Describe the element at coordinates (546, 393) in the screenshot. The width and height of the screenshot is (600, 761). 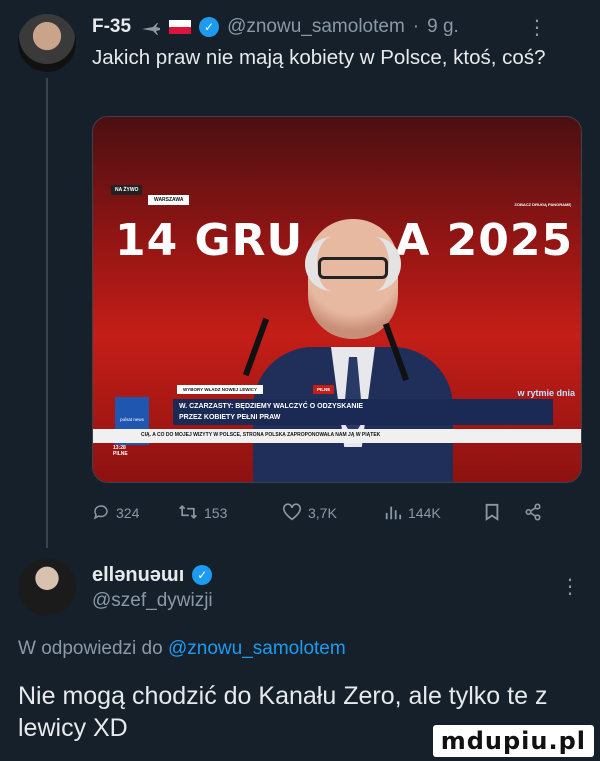
I see `program-logo: w rytmie dnia` at that location.